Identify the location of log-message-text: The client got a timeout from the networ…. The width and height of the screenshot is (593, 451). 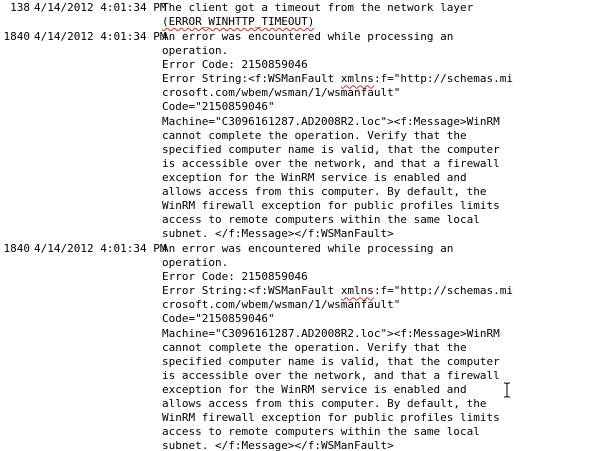
(318, 7).